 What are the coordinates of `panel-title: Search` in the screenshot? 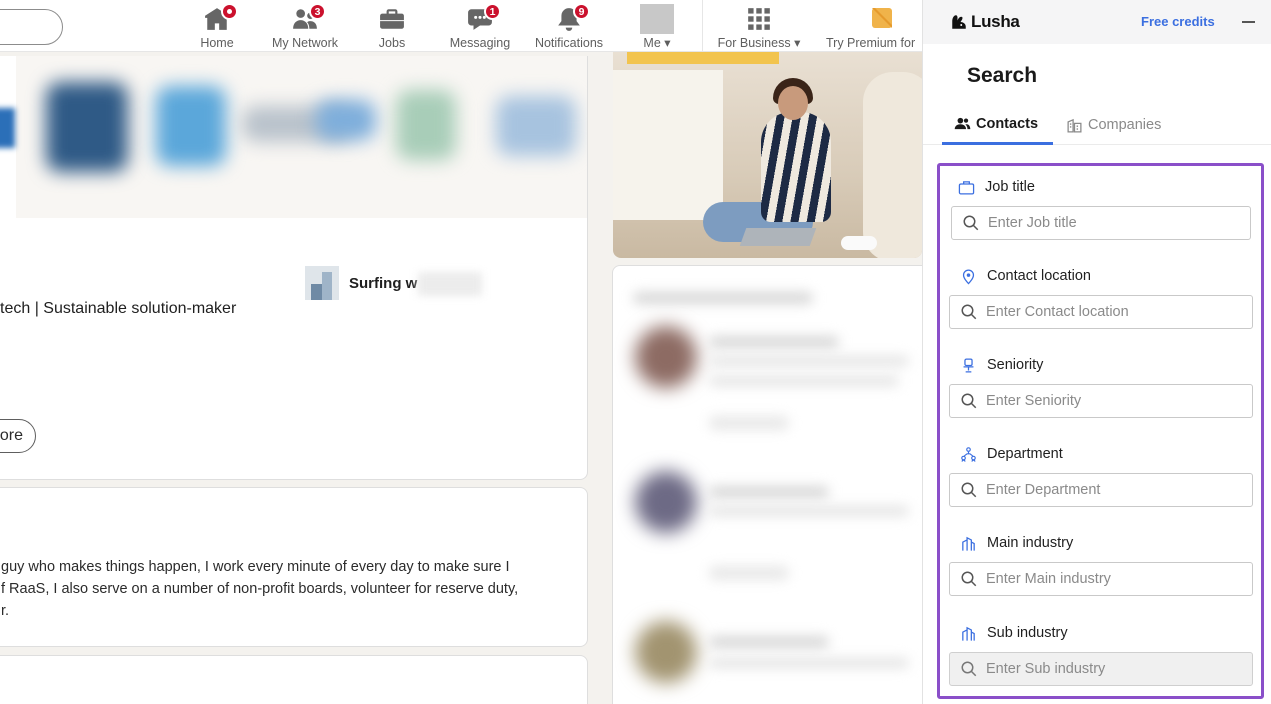 It's located at (1002, 75).